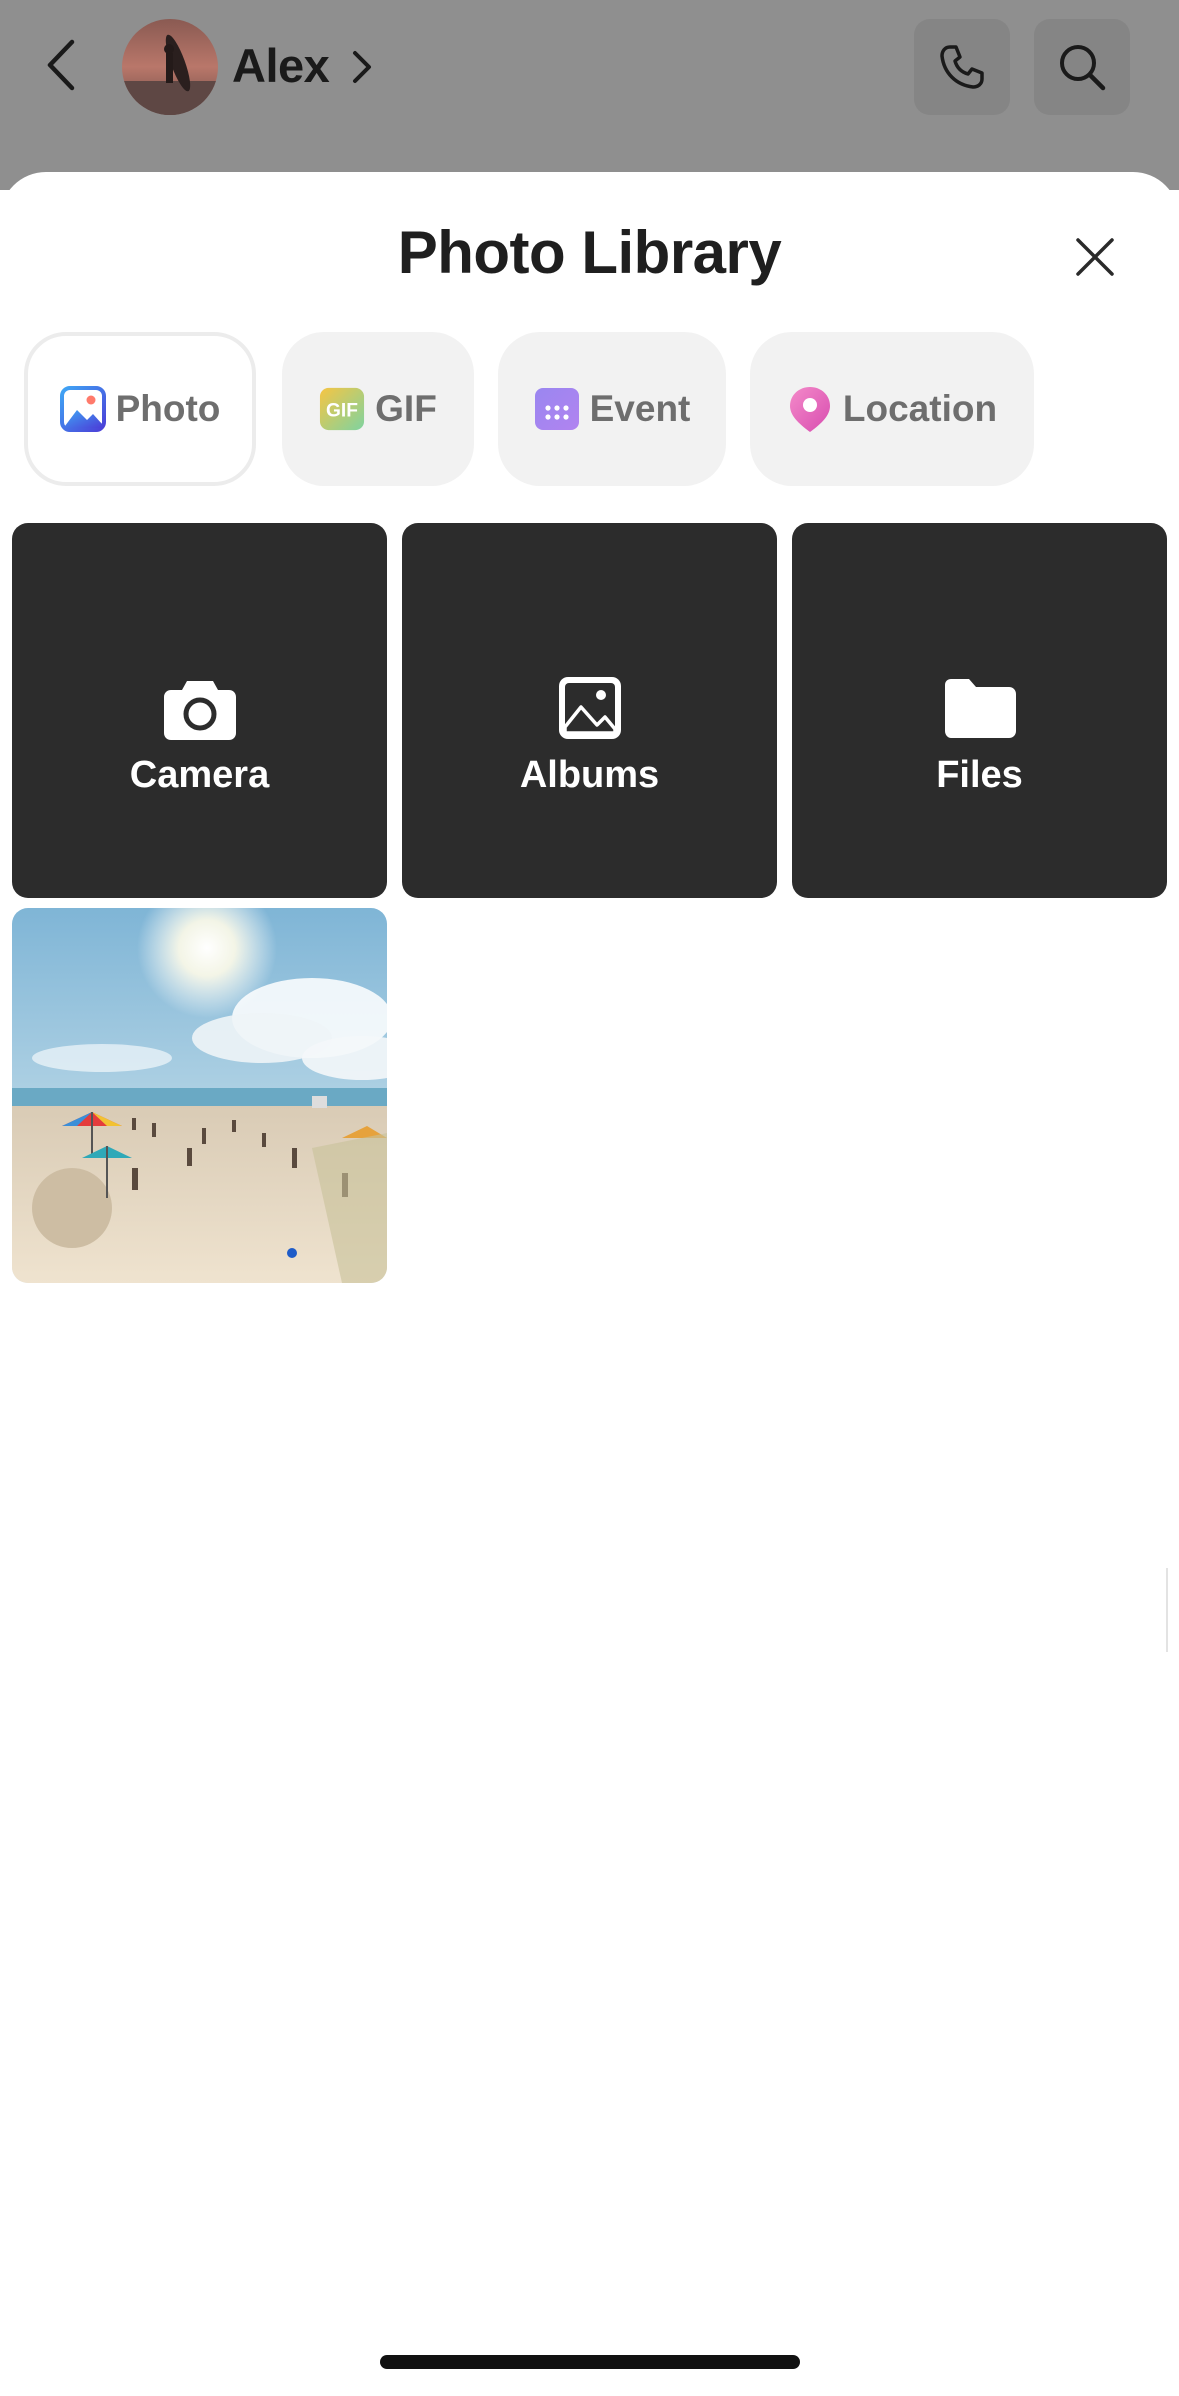  Describe the element at coordinates (281, 66) in the screenshot. I see `contact-name: Alex` at that location.